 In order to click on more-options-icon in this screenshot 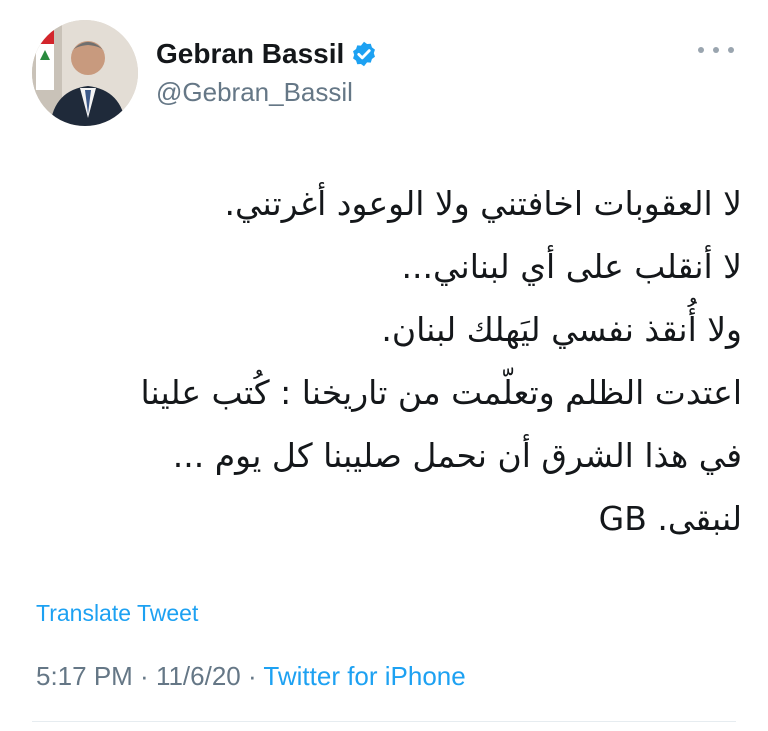, I will do `click(716, 50)`.